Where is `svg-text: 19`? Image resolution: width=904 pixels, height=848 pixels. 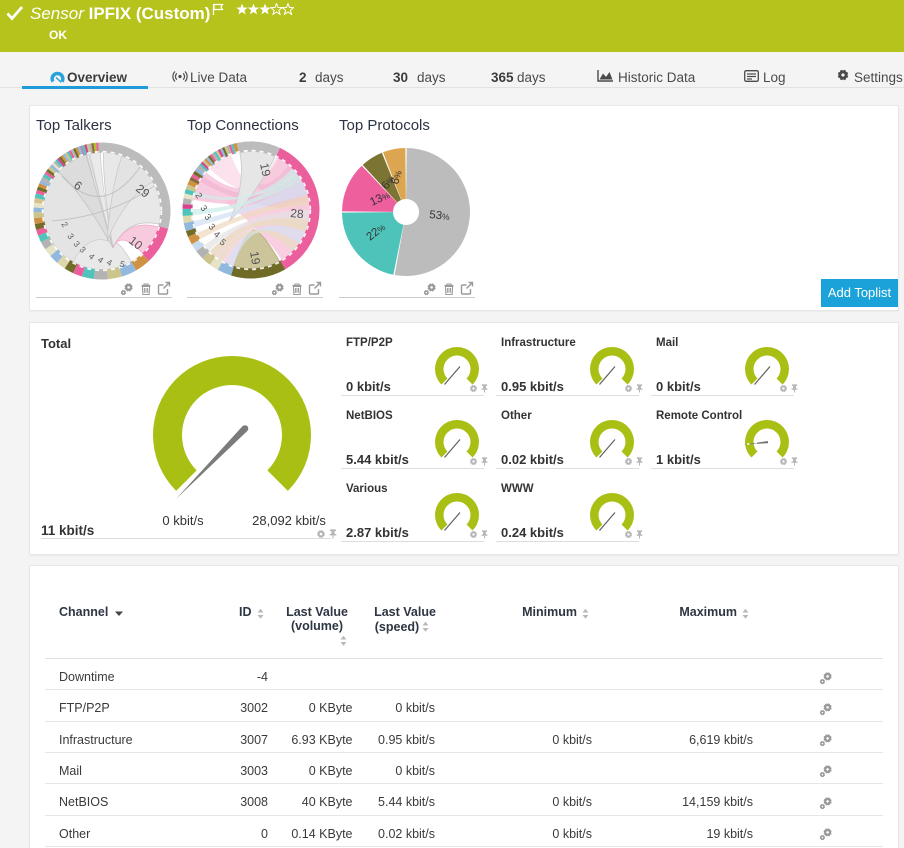 svg-text: 19 is located at coordinates (255, 258).